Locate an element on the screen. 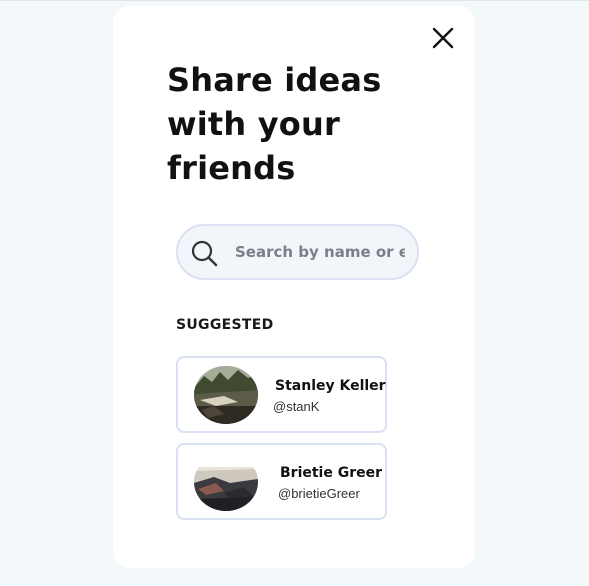  suggested-user-card: Brietie Greer @brietieGreer is located at coordinates (281, 481).